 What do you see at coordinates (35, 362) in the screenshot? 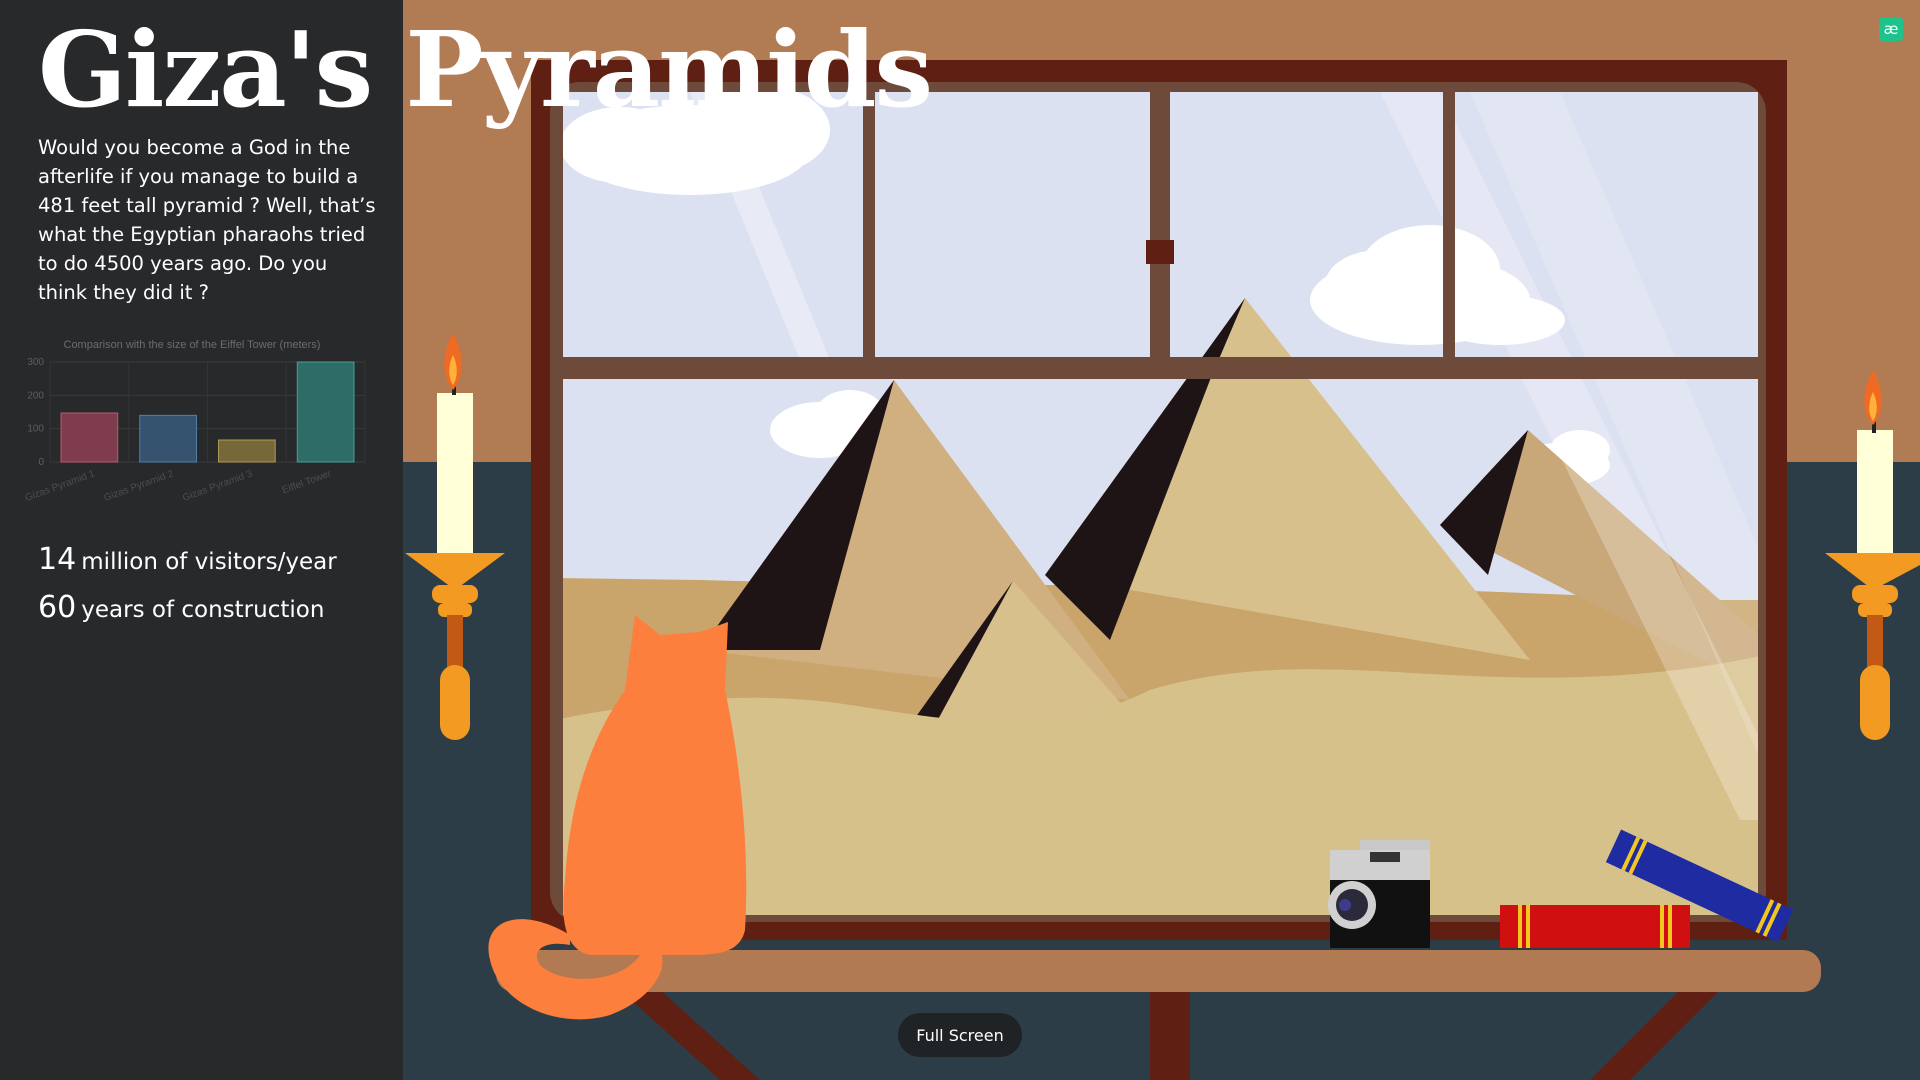
I see `chart-y-tick-label: 300` at bounding box center [35, 362].